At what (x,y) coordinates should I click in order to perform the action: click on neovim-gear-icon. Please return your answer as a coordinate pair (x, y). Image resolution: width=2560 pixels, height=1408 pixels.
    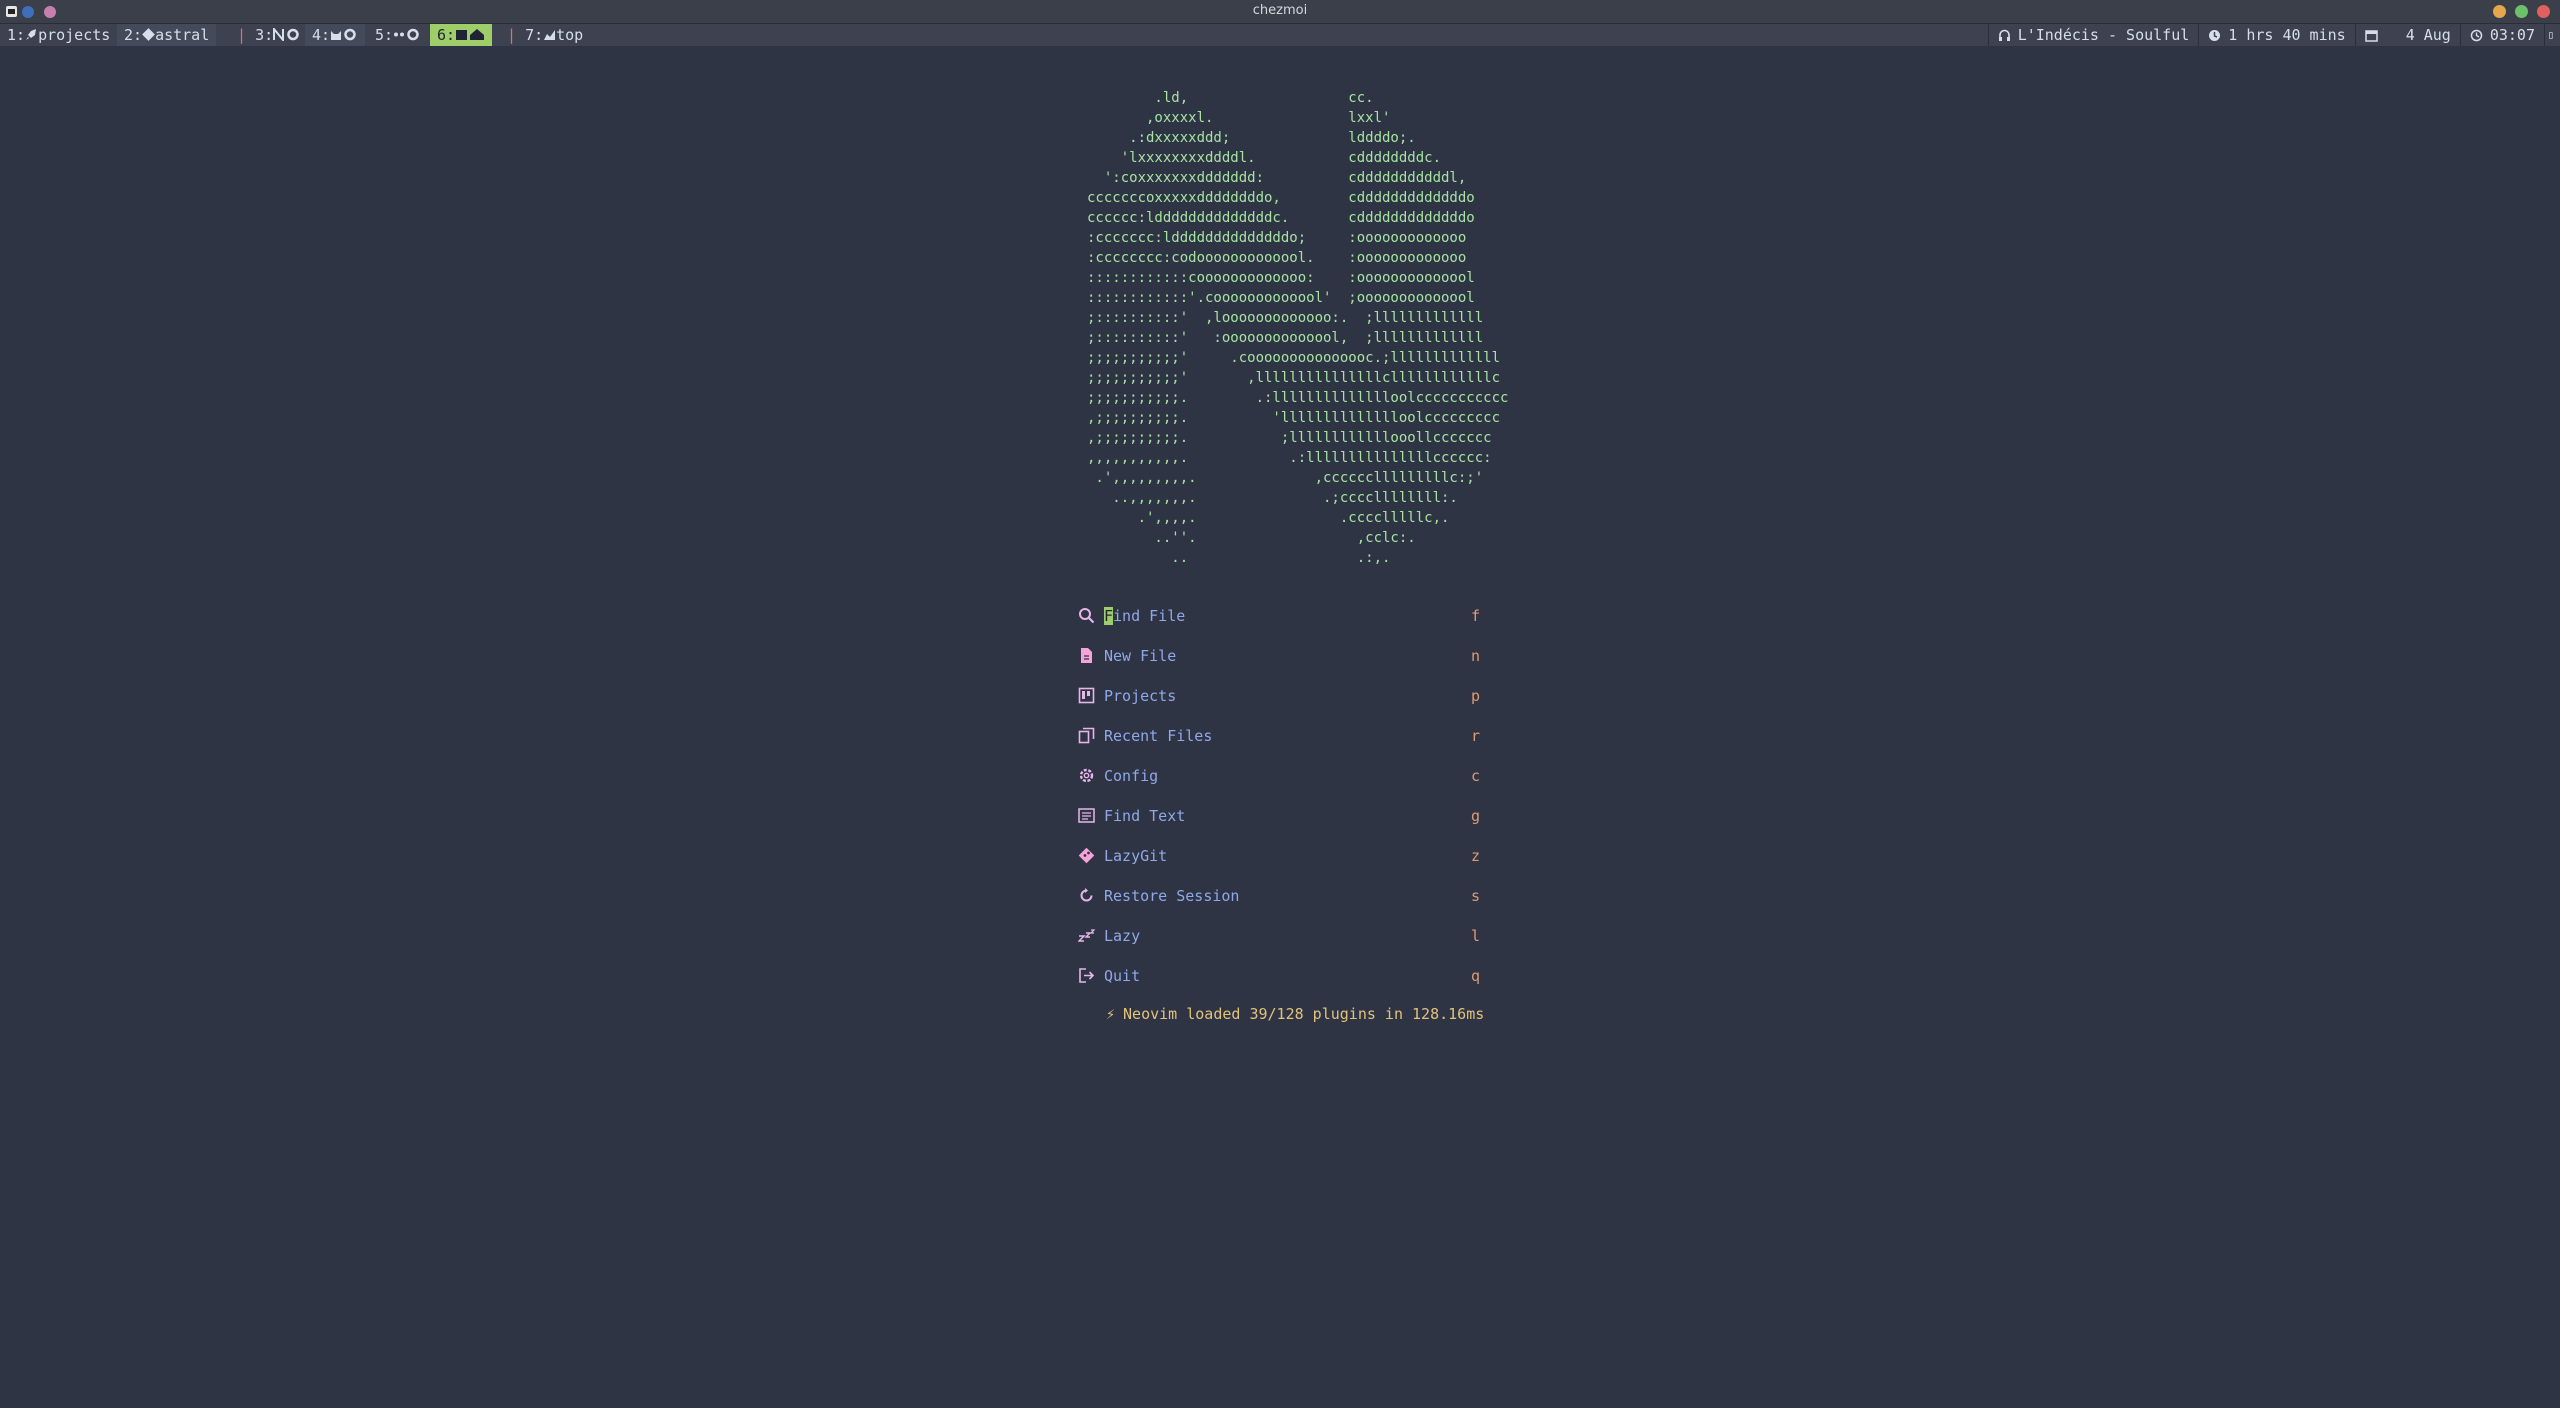
    Looking at the image, I should click on (286, 34).